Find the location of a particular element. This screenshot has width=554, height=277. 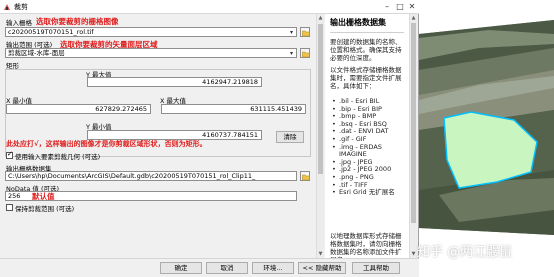

help-title: 输出栅格数据集 is located at coordinates (358, 22).